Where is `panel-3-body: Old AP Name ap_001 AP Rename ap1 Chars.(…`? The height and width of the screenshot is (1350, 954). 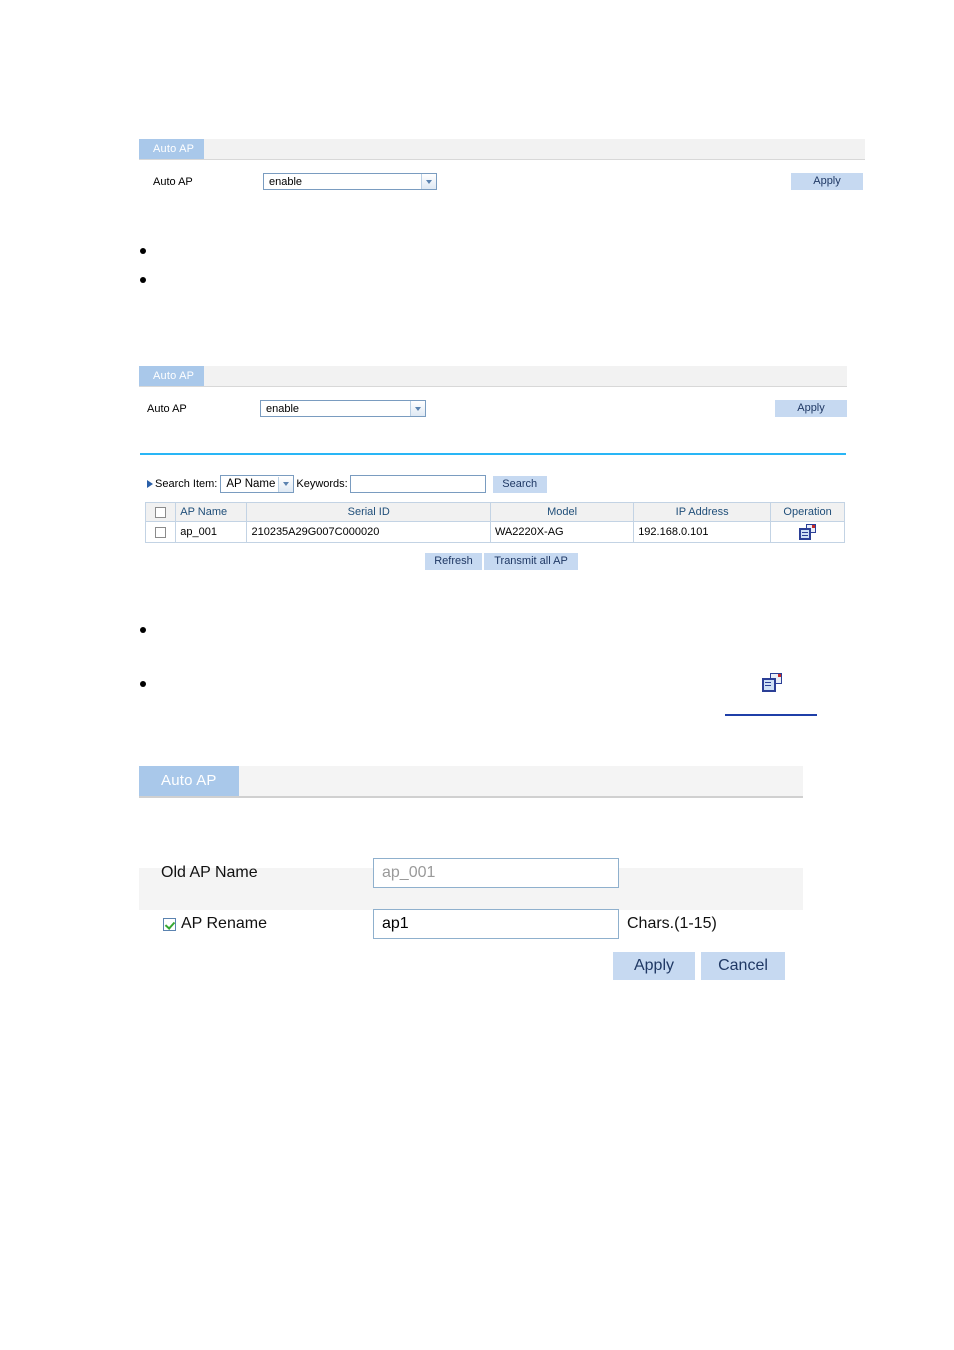
panel-3-body: Old AP Name ap_001 AP Rename ap1 Chars.(… is located at coordinates (471, 889).